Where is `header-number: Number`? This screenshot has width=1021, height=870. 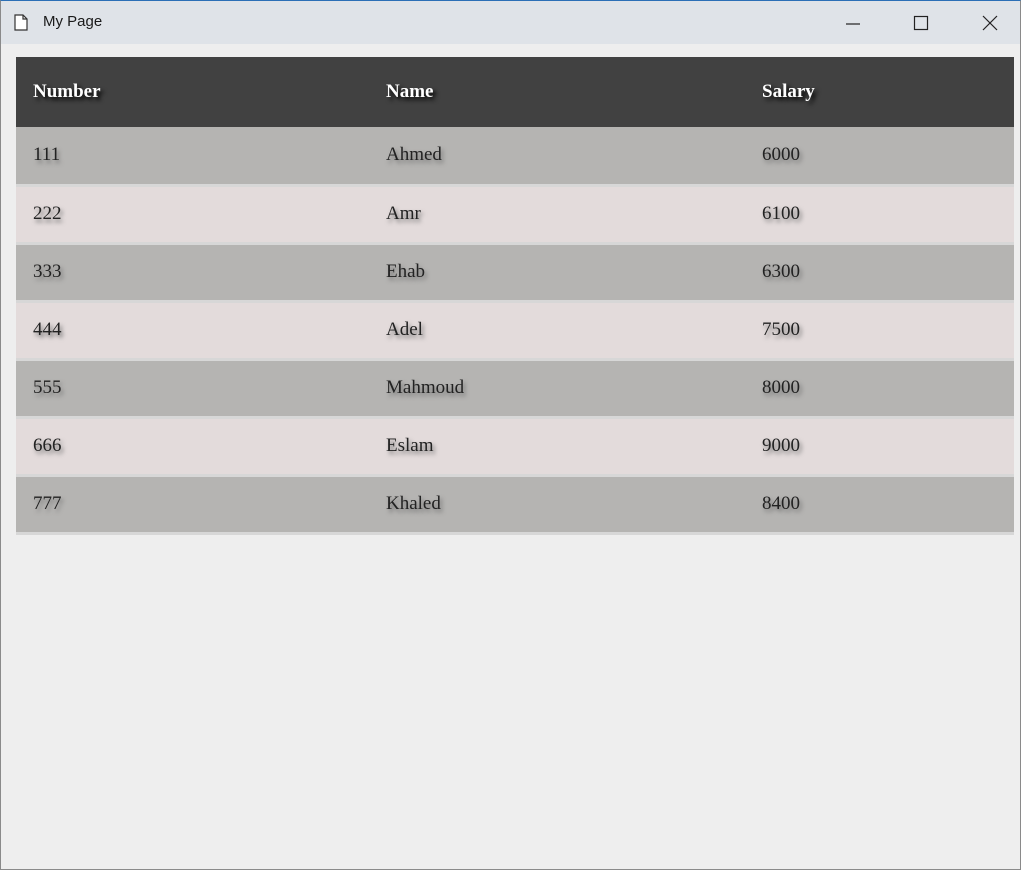 header-number: Number is located at coordinates (67, 91).